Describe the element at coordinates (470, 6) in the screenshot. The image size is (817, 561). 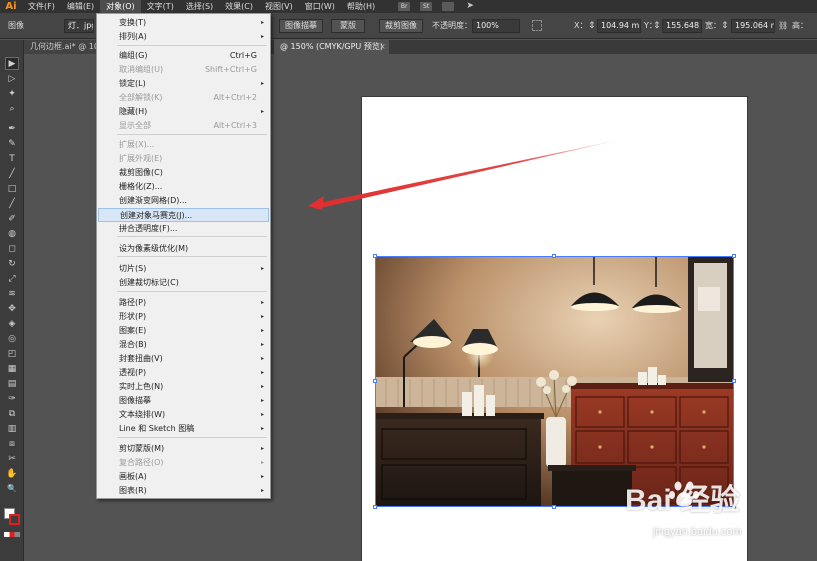
I see `send-icon: ➤` at that location.